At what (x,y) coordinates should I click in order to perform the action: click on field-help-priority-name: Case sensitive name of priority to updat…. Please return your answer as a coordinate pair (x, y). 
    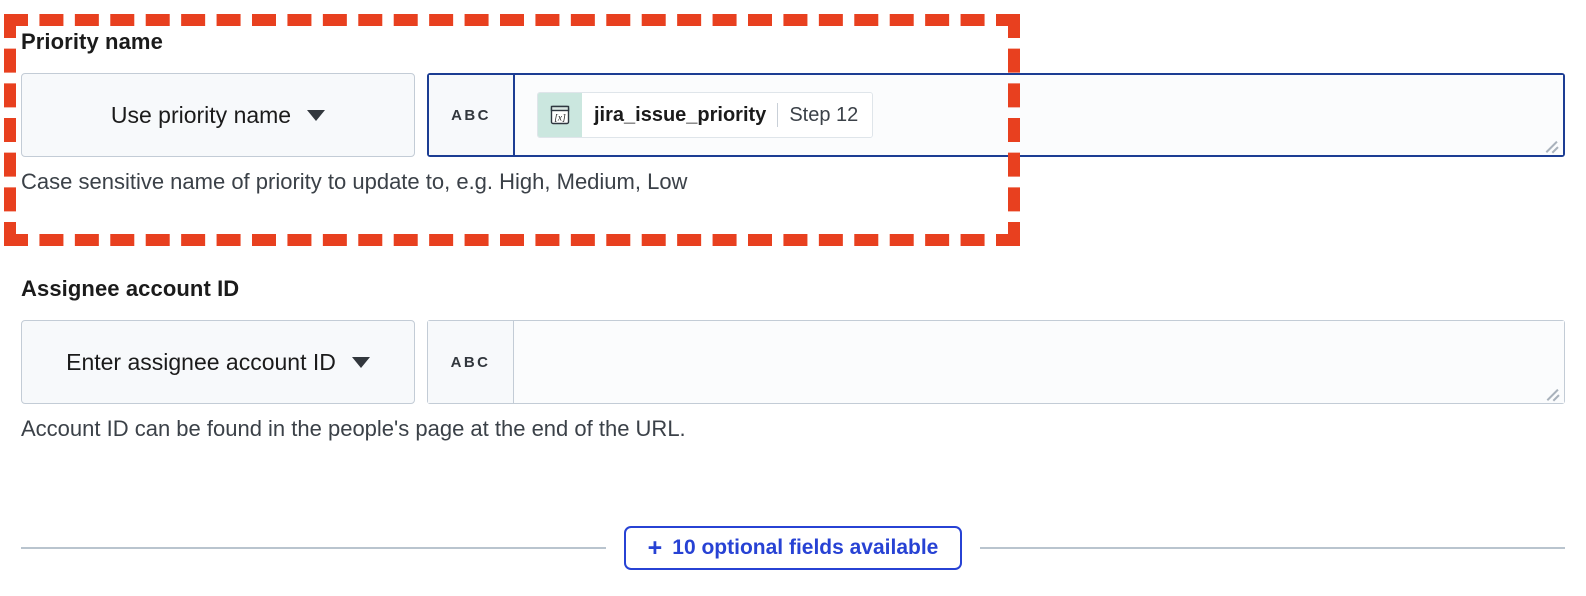
    Looking at the image, I should click on (354, 181).